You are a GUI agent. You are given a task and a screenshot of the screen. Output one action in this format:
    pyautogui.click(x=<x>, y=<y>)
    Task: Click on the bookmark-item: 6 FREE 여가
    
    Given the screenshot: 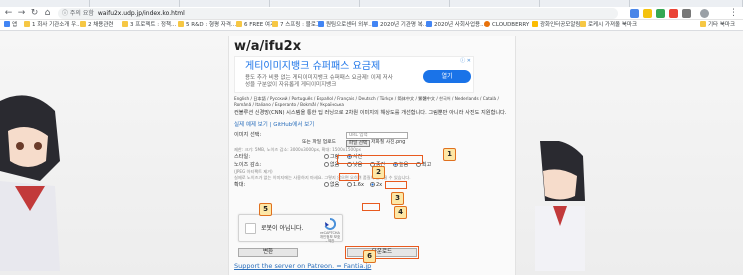 What is the action you would take?
    pyautogui.click(x=255, y=25)
    